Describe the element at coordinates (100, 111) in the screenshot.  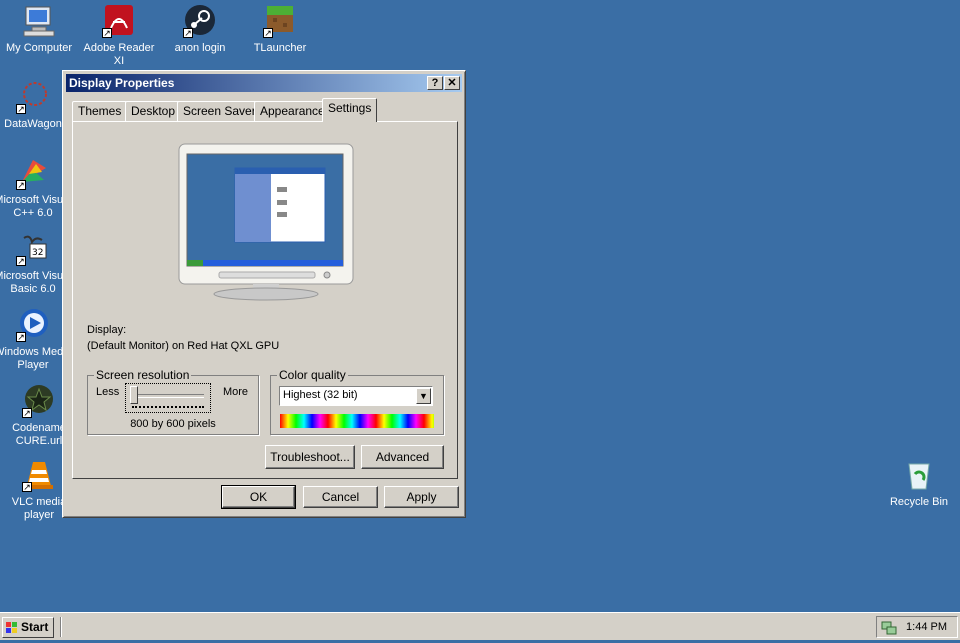
I see `tab-themes: Themes` at that location.